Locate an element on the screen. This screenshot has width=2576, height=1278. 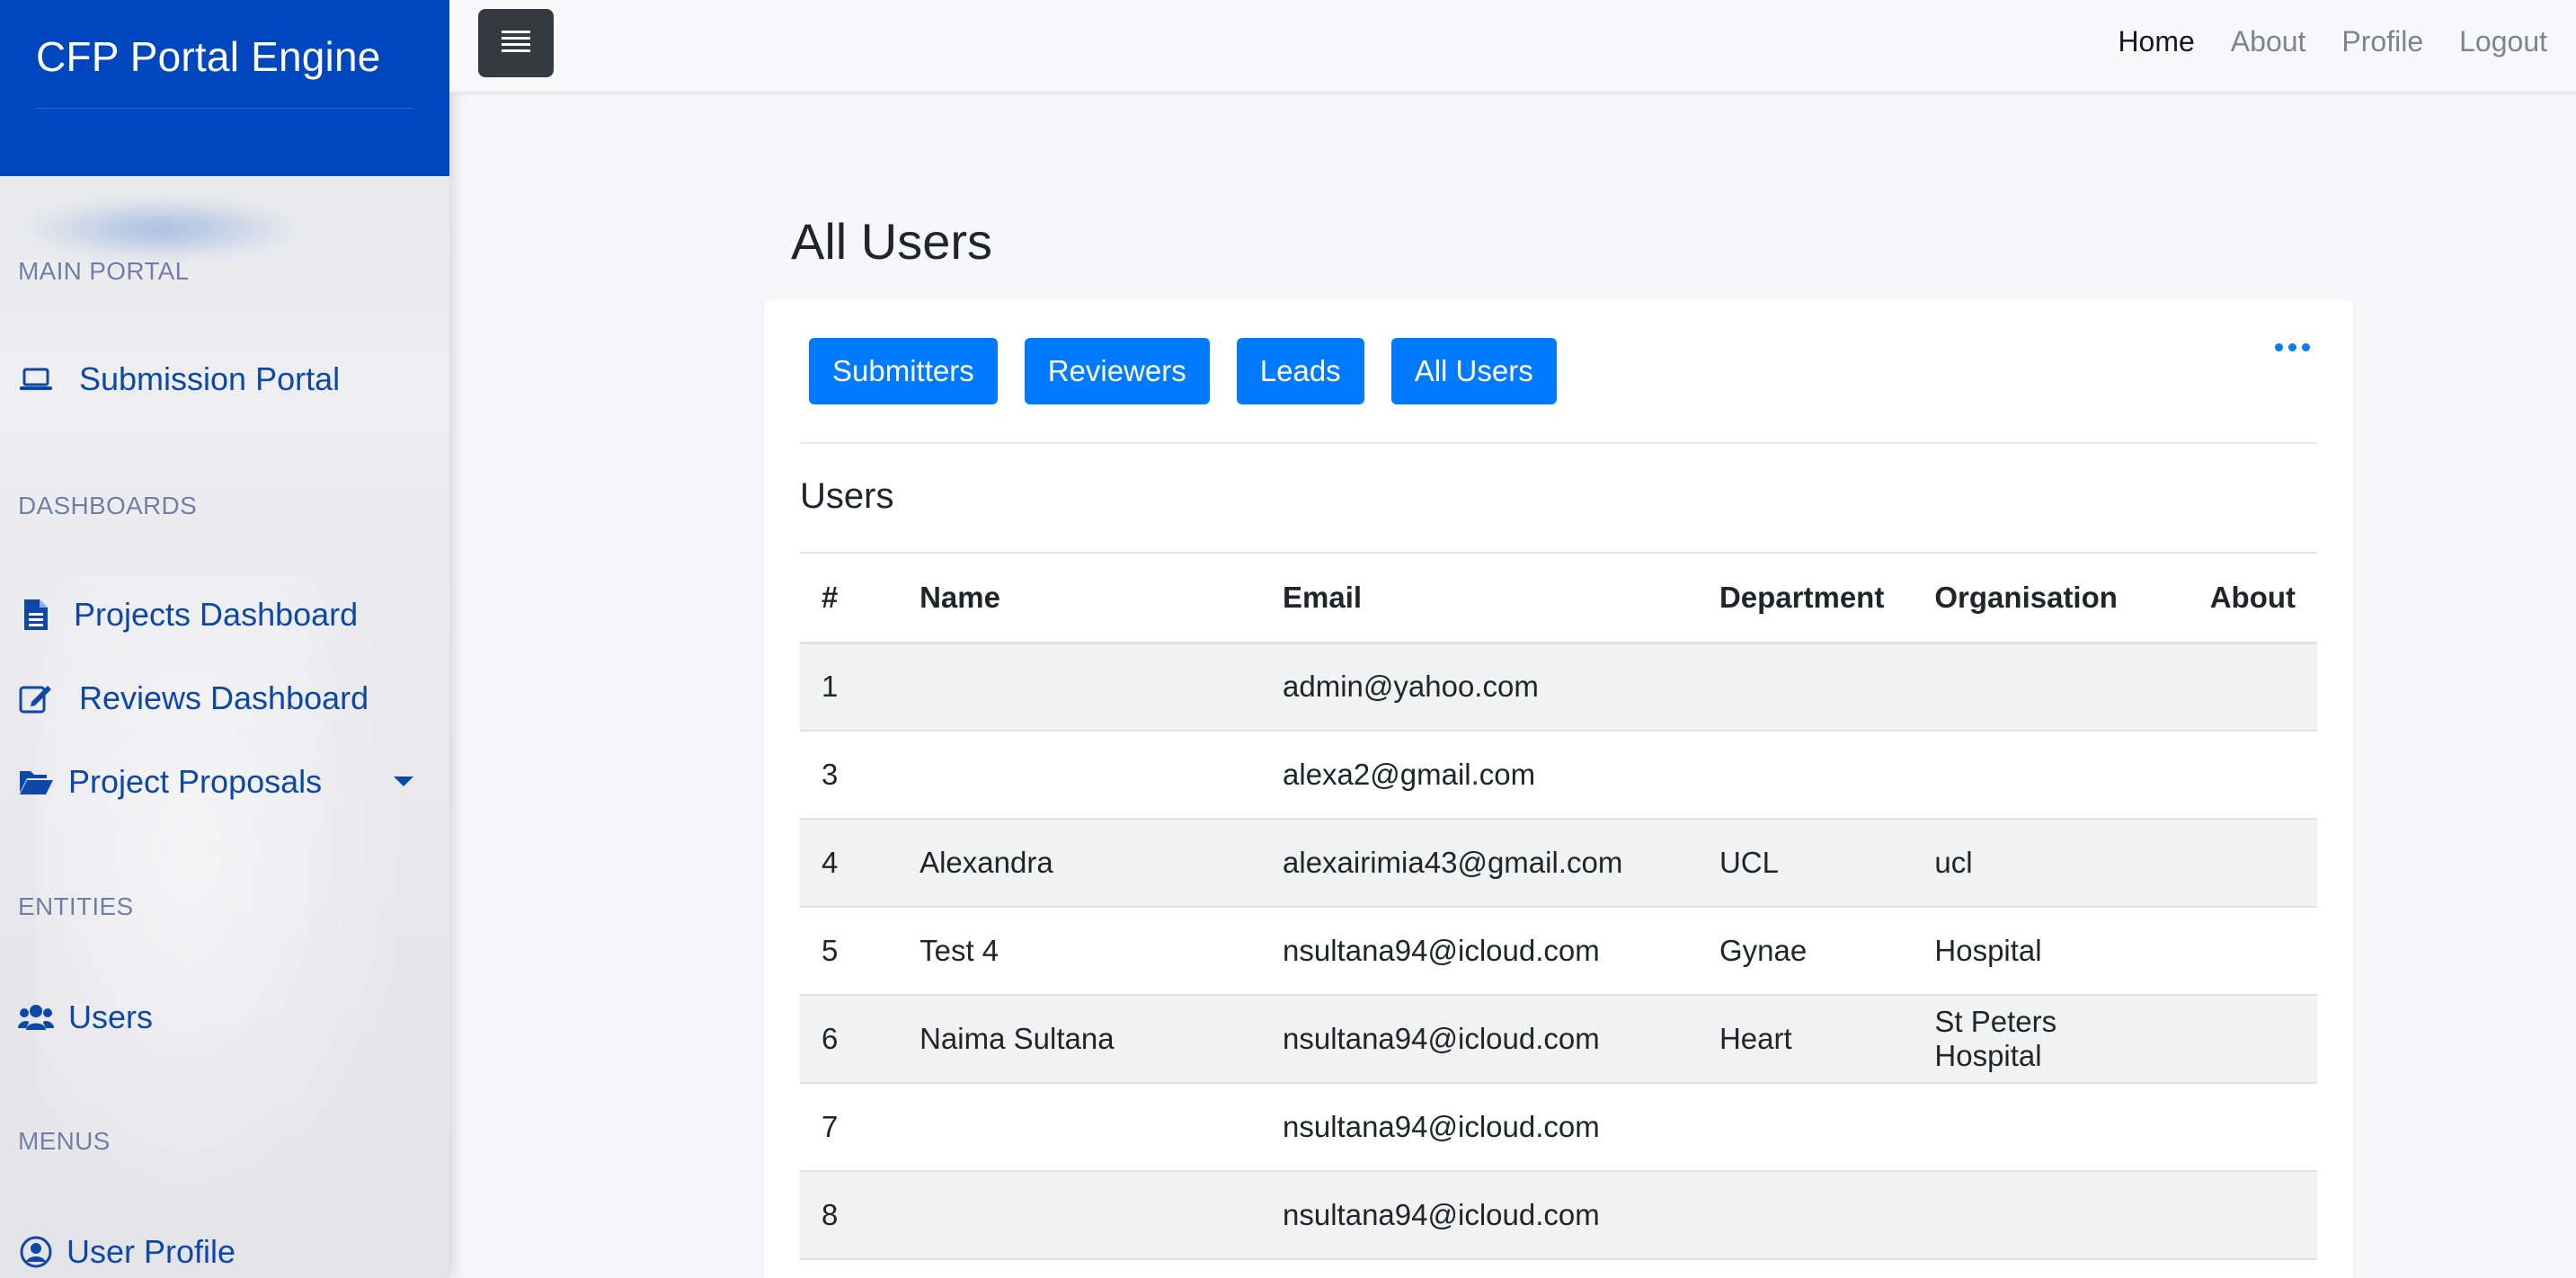
user-filter-buttons: Submitters Reviewers Leads All Users is located at coordinates (1183, 371).